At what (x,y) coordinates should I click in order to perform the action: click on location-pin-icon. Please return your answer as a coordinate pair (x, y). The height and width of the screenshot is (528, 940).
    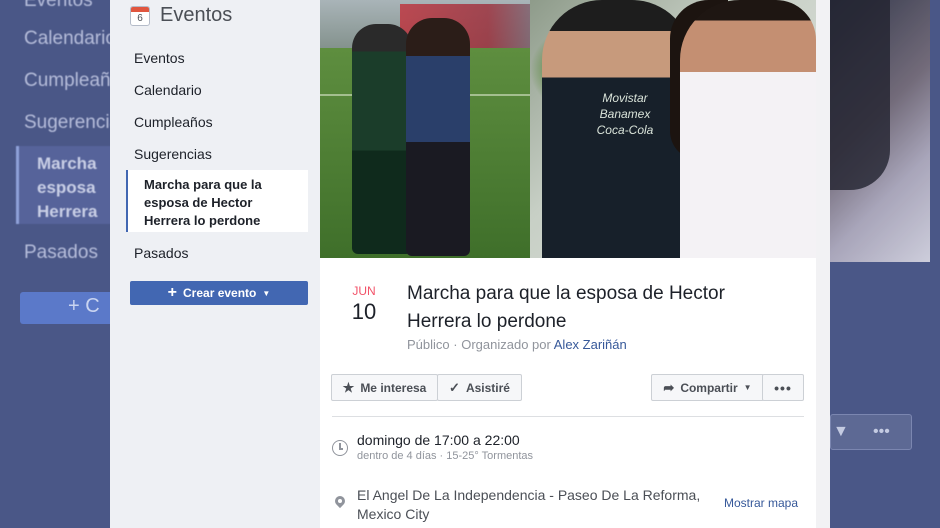
    Looking at the image, I should click on (340, 504).